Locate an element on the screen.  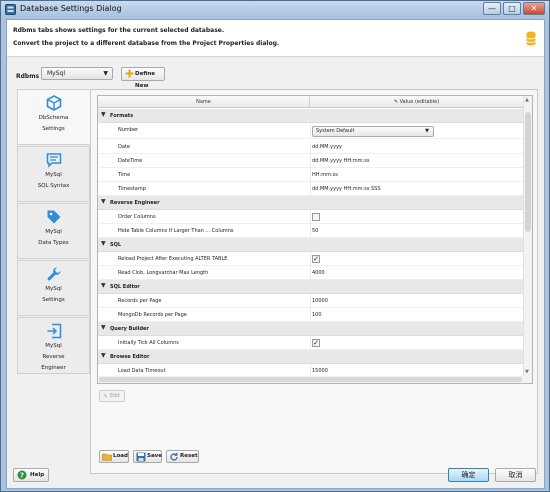
reset-button: Reset is located at coordinates (182, 456).